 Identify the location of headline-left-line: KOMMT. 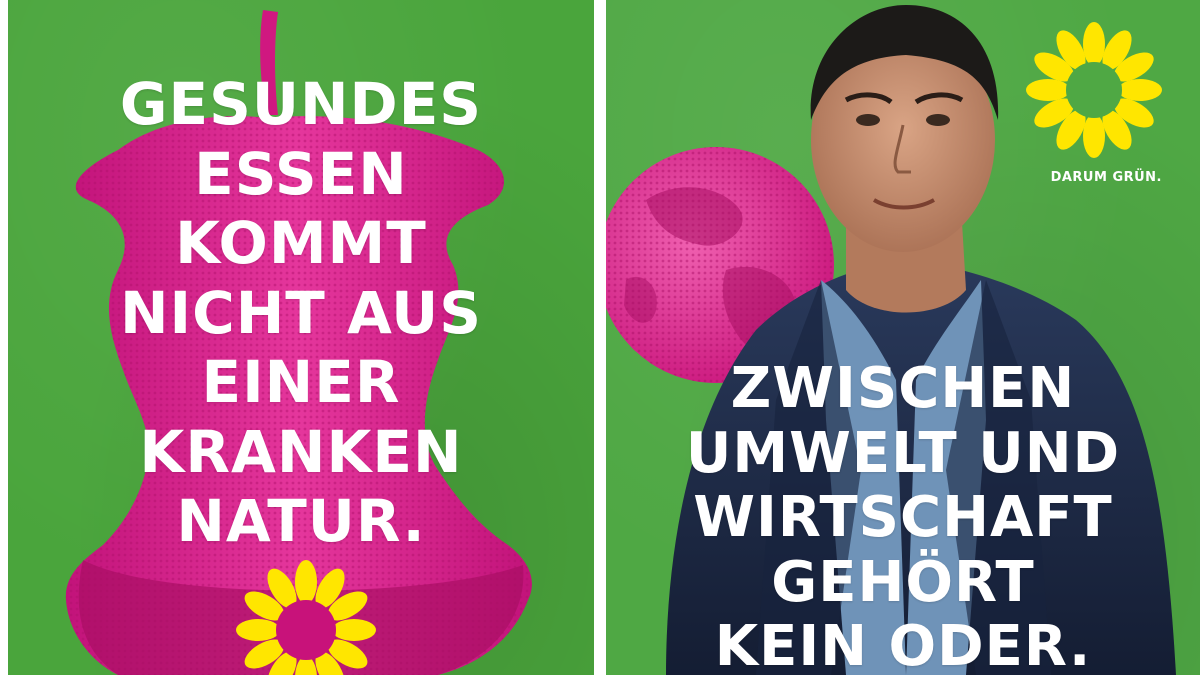
(301, 243).